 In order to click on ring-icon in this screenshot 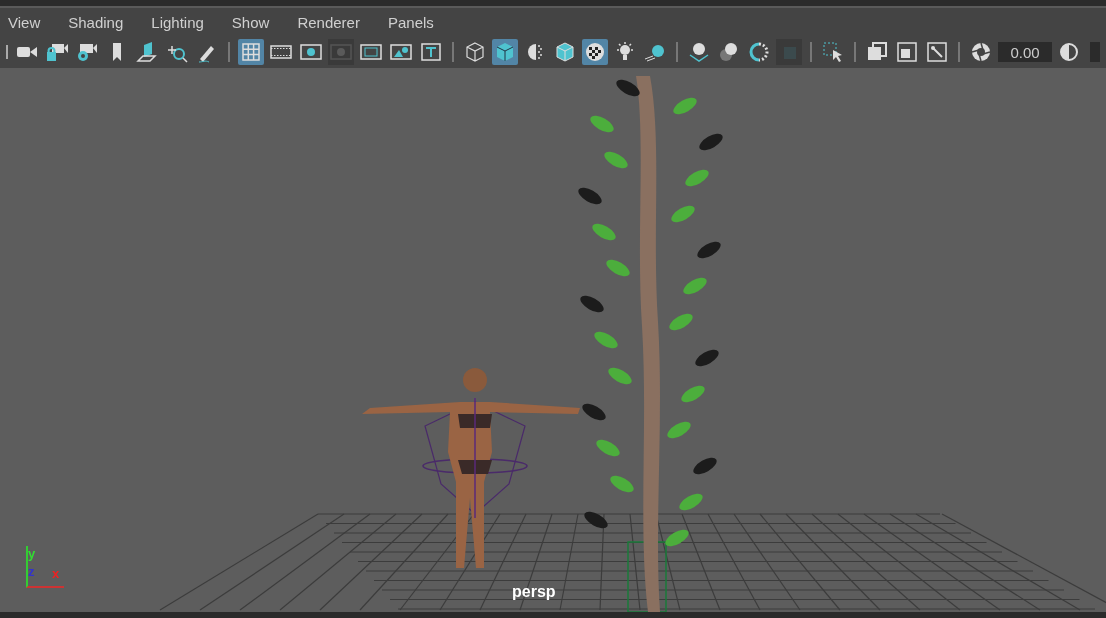, I will do `click(759, 52)`.